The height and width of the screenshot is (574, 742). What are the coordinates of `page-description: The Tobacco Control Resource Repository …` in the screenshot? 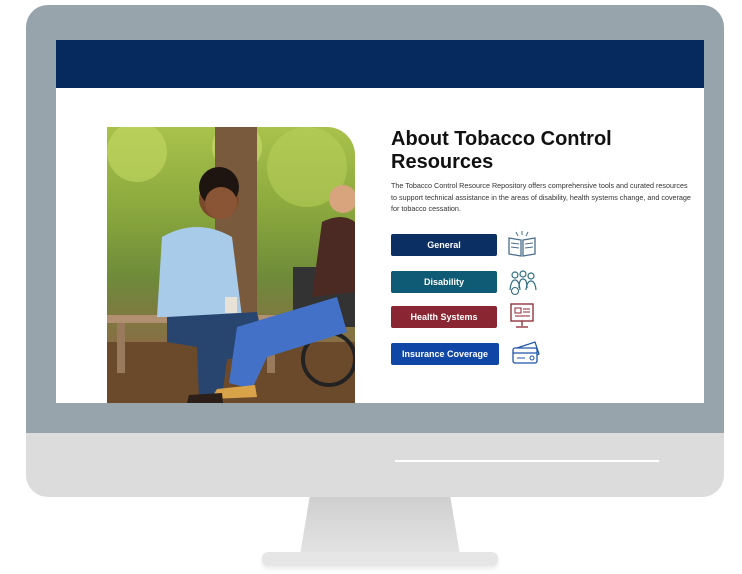 It's located at (541, 197).